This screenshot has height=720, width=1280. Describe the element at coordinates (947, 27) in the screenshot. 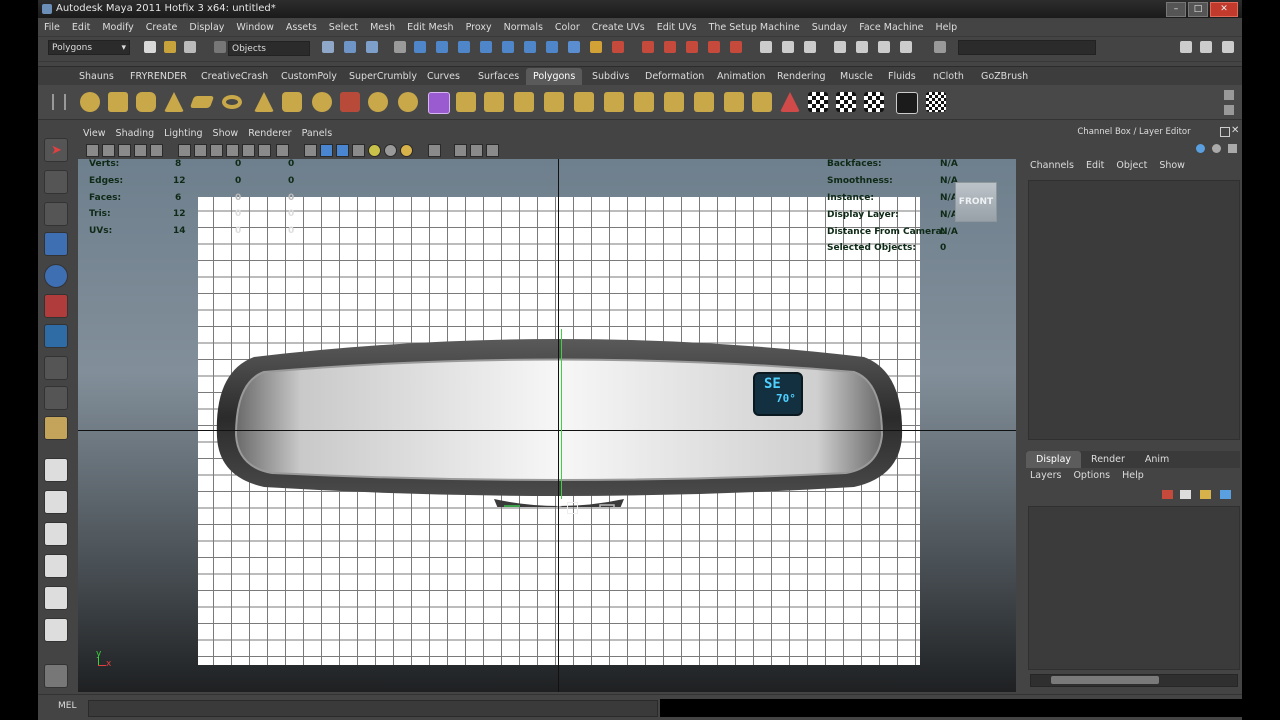

I see `menu-help: Help` at that location.